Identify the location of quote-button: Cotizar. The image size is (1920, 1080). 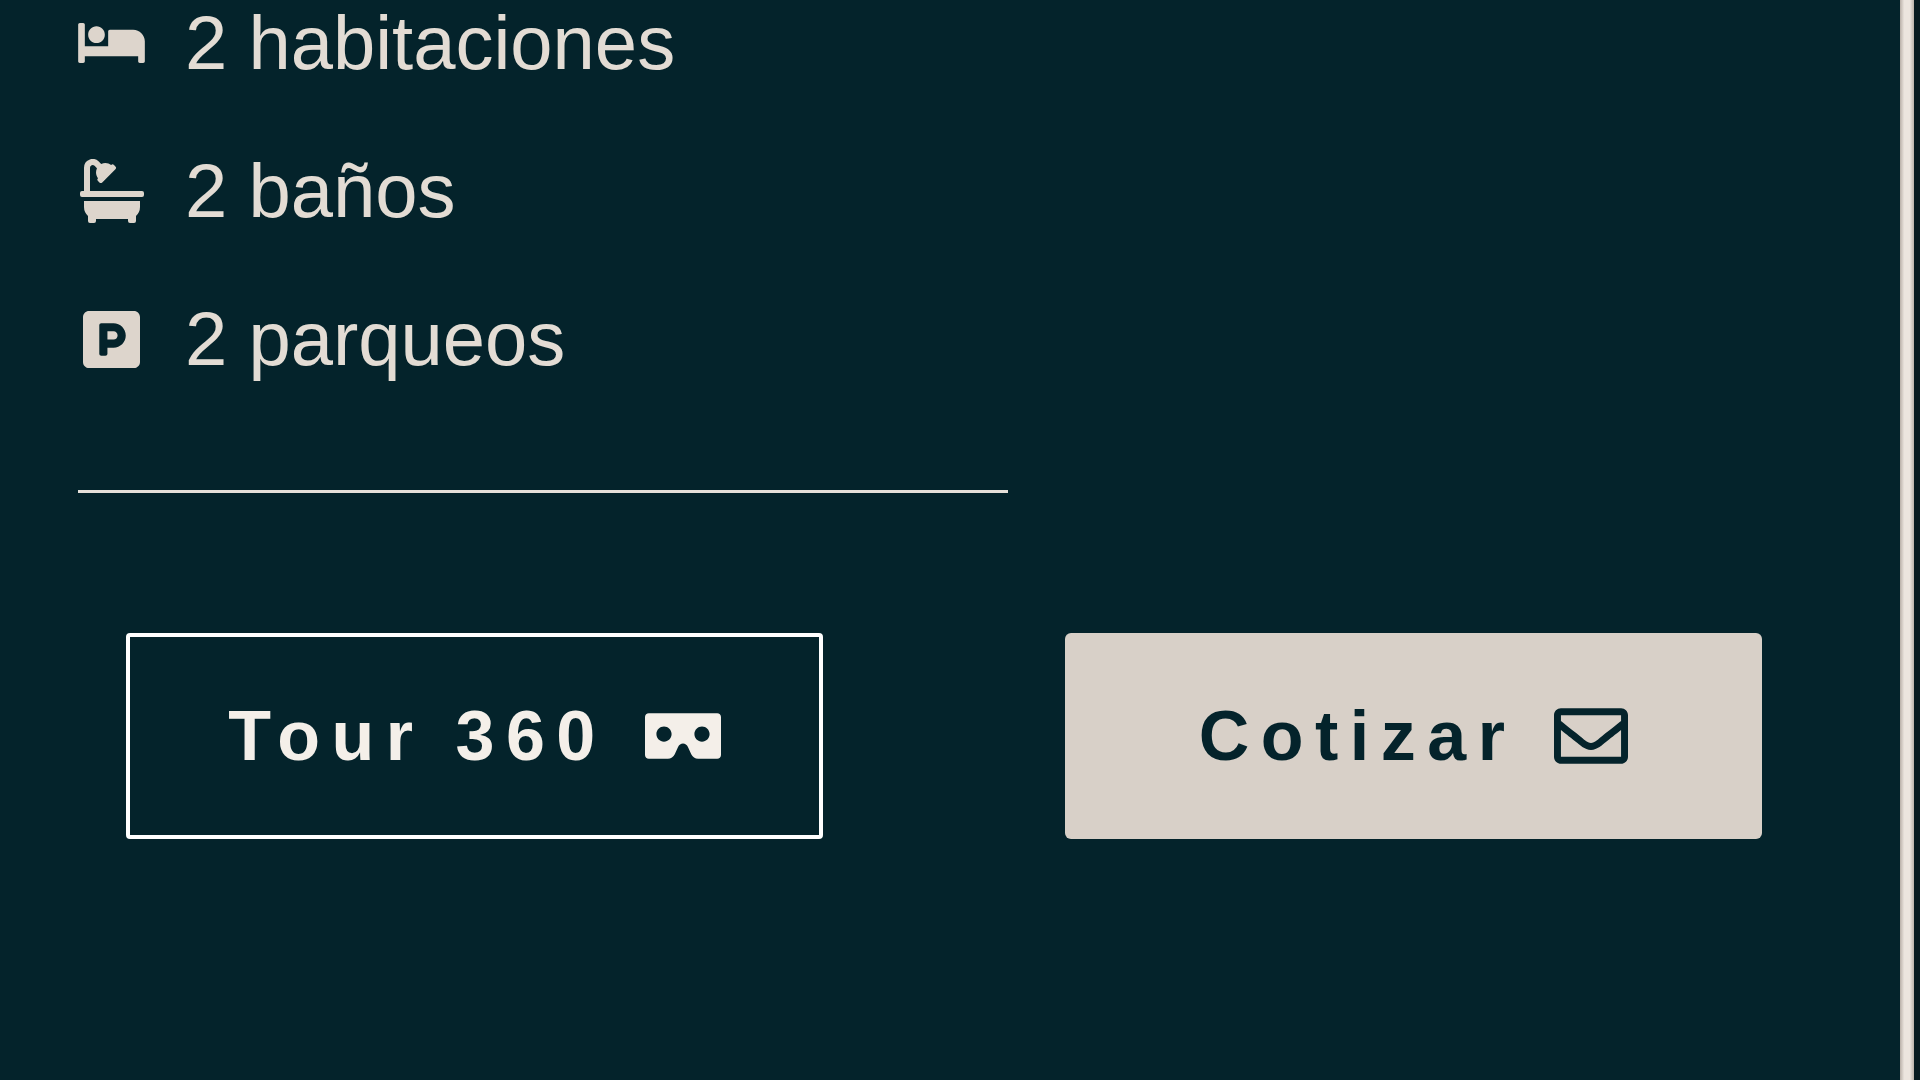
(1413, 736).